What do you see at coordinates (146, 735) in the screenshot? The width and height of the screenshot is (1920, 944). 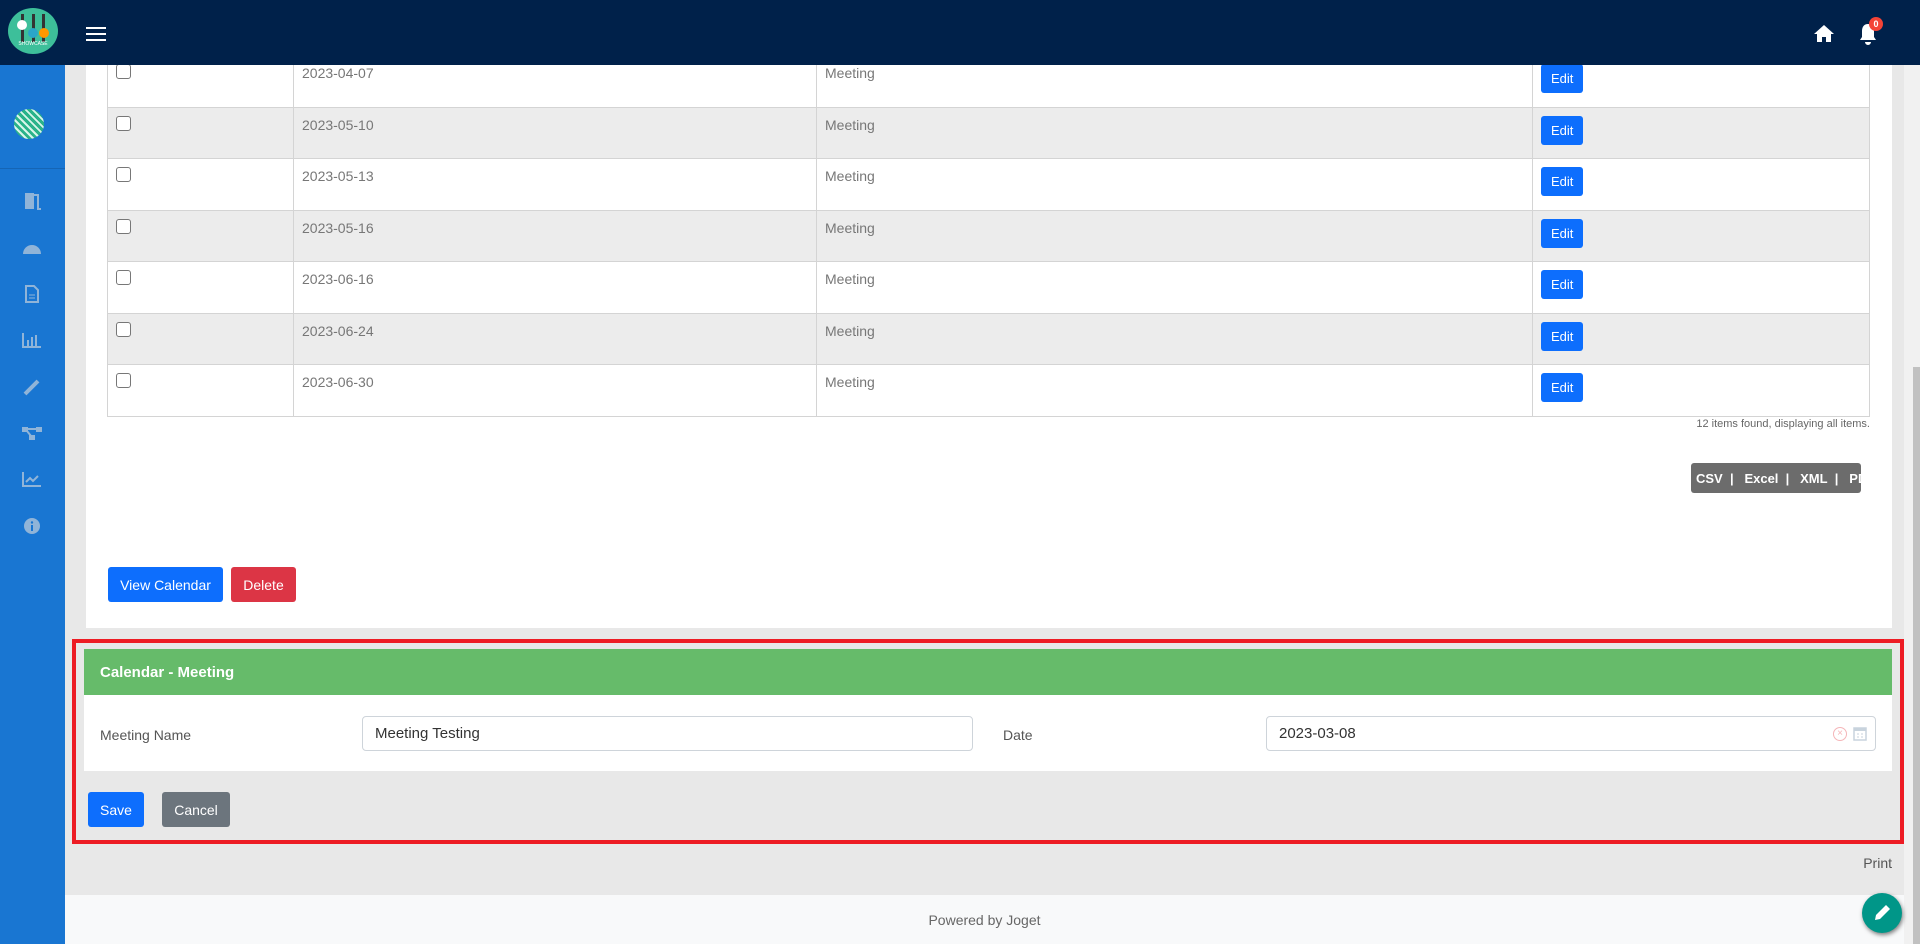 I see `meeting-name-label: Meeting Name` at bounding box center [146, 735].